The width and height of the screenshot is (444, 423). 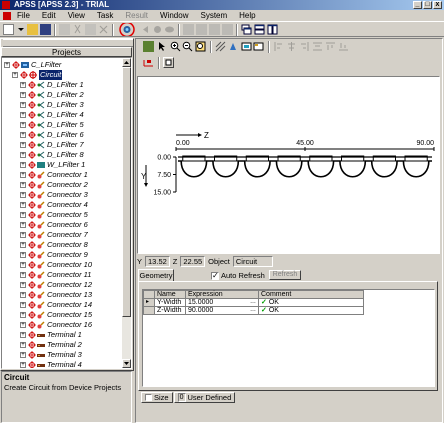 What do you see at coordinates (169, 29) in the screenshot?
I see `stop-icon` at bounding box center [169, 29].